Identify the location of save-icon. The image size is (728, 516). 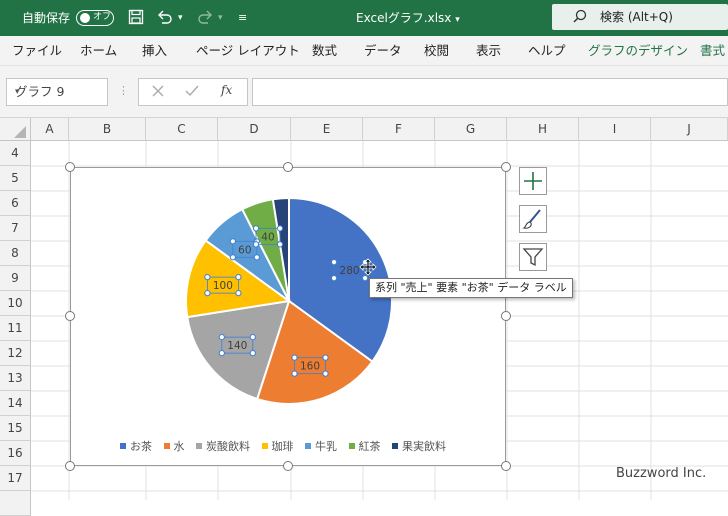
(136, 18).